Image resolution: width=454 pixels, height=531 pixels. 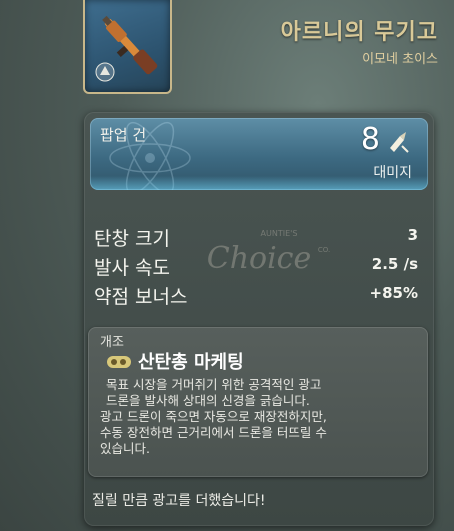 I want to click on mod-description-line: 있습니다., so click(x=125, y=448).